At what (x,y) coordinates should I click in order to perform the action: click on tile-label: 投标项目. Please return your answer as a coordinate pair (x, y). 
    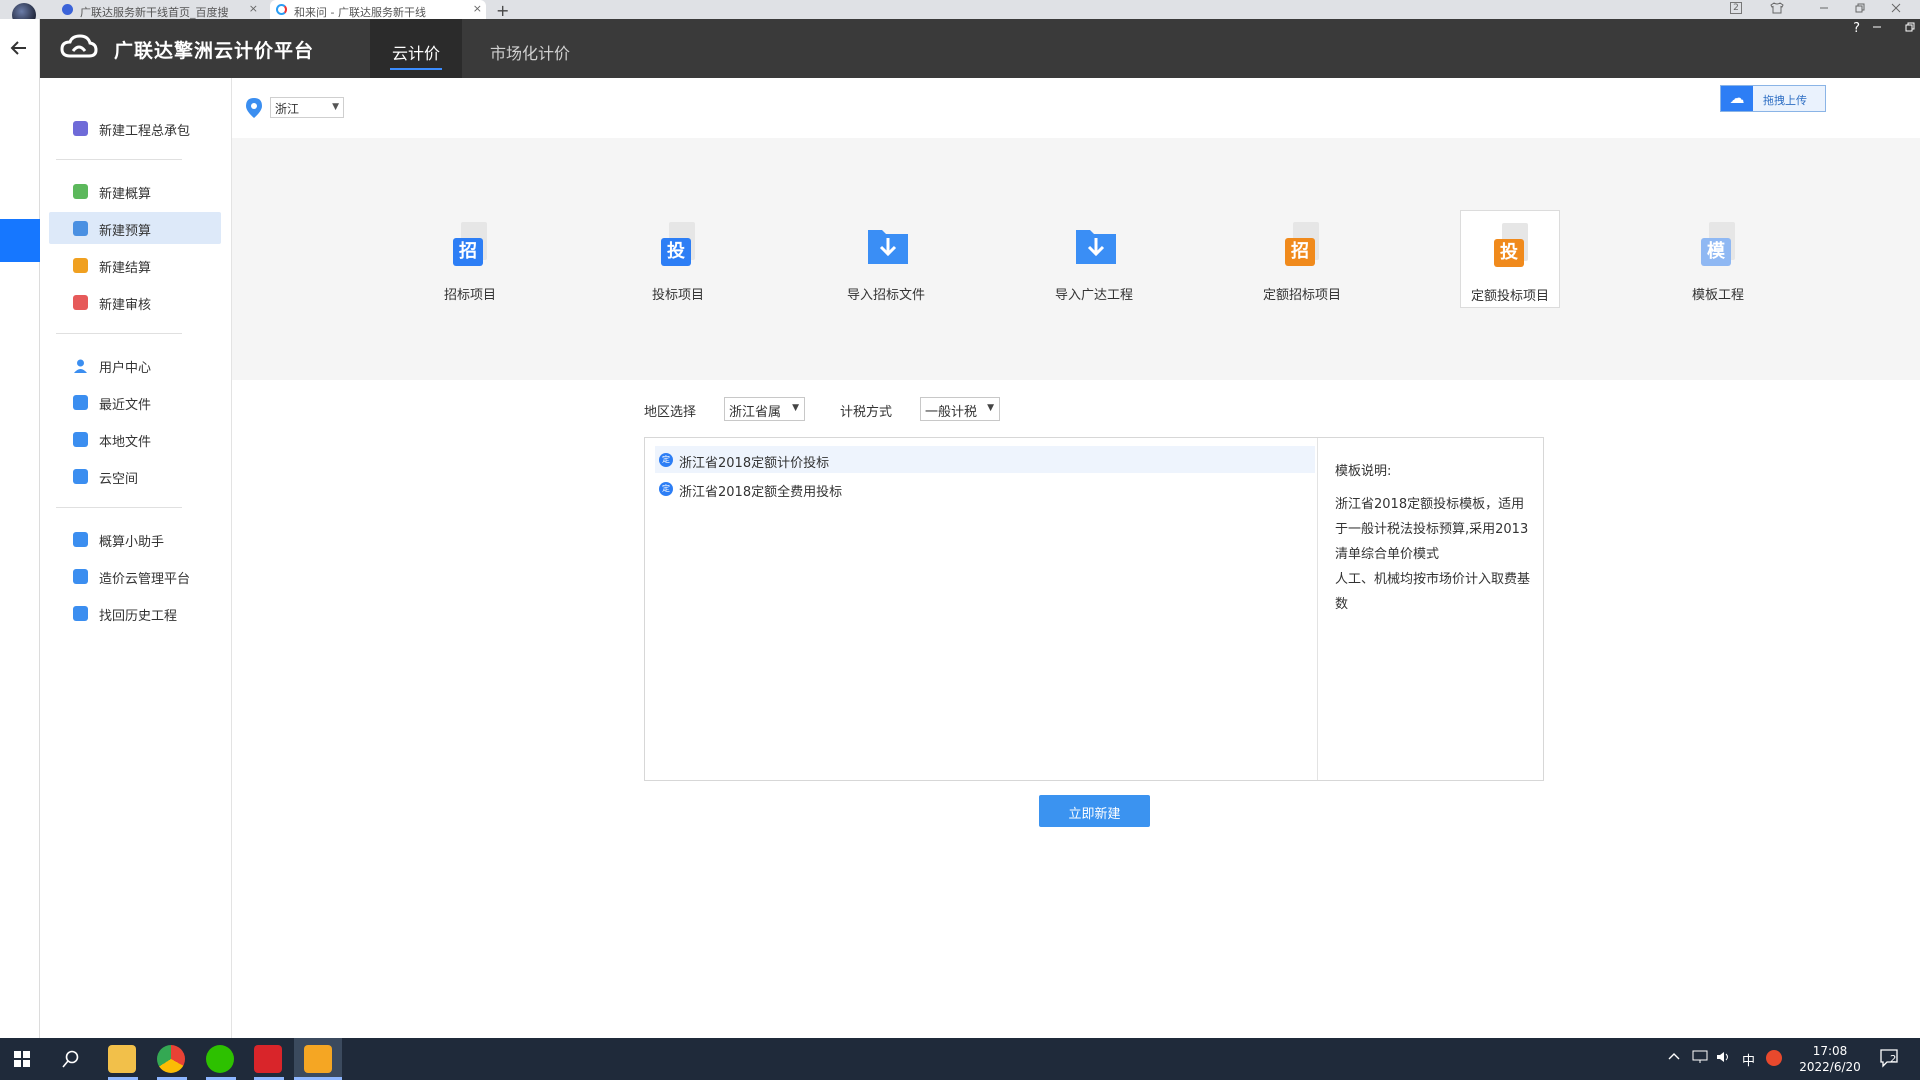
    Looking at the image, I should click on (677, 295).